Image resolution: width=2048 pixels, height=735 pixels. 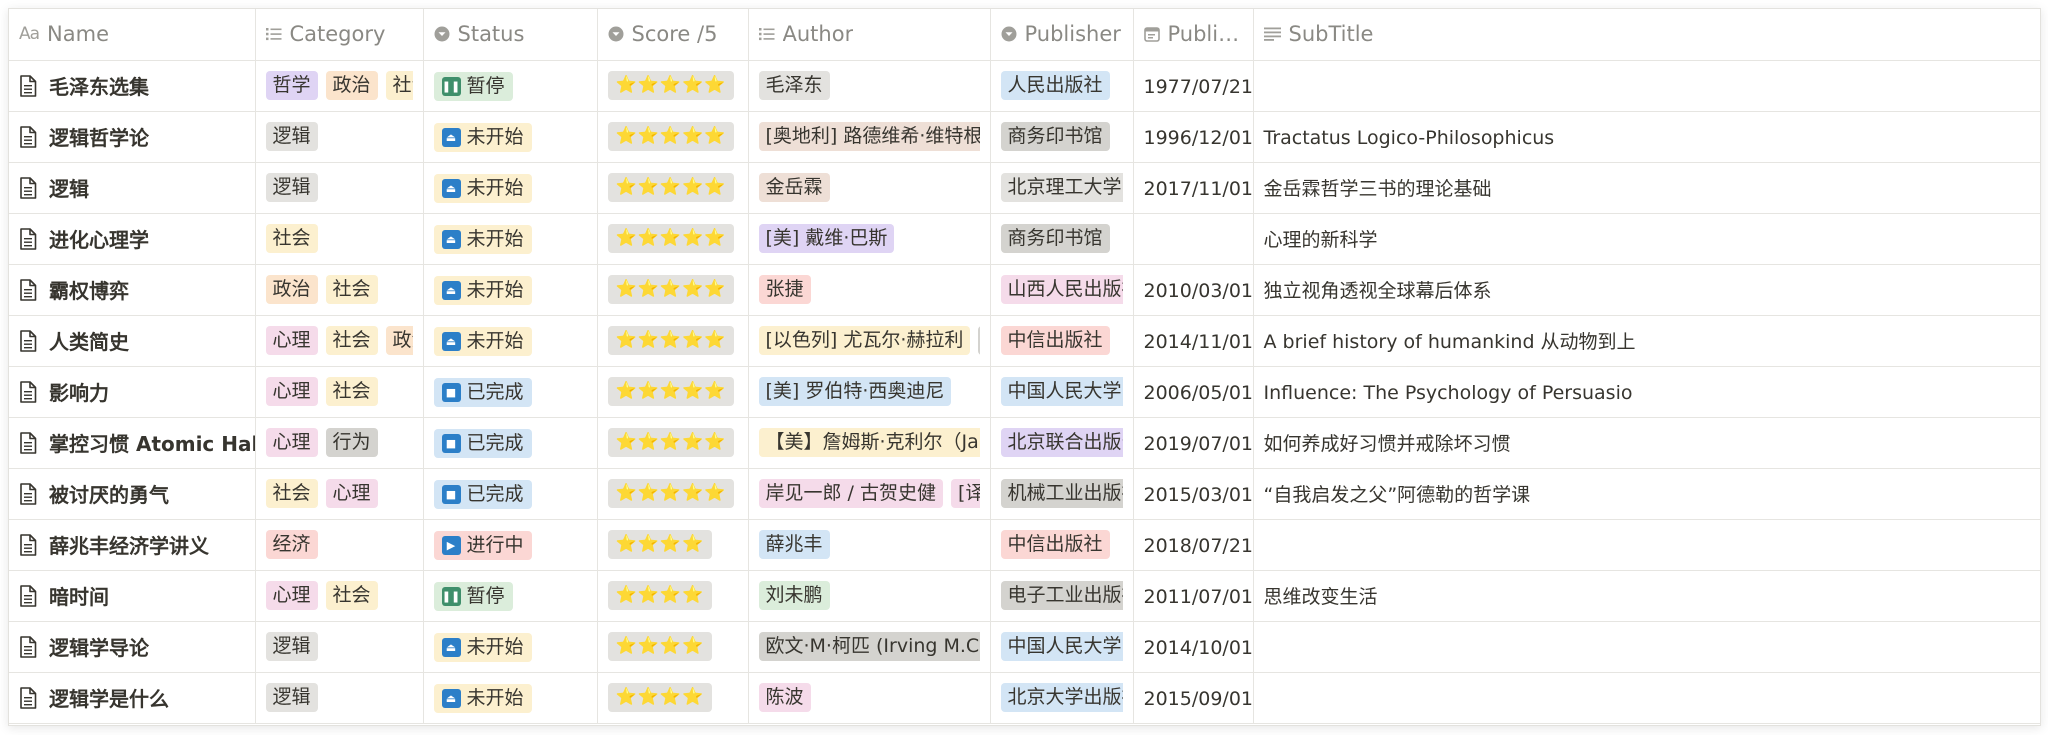 What do you see at coordinates (1062, 596) in the screenshot?
I see `cell-publisher: 电子工业出版社` at bounding box center [1062, 596].